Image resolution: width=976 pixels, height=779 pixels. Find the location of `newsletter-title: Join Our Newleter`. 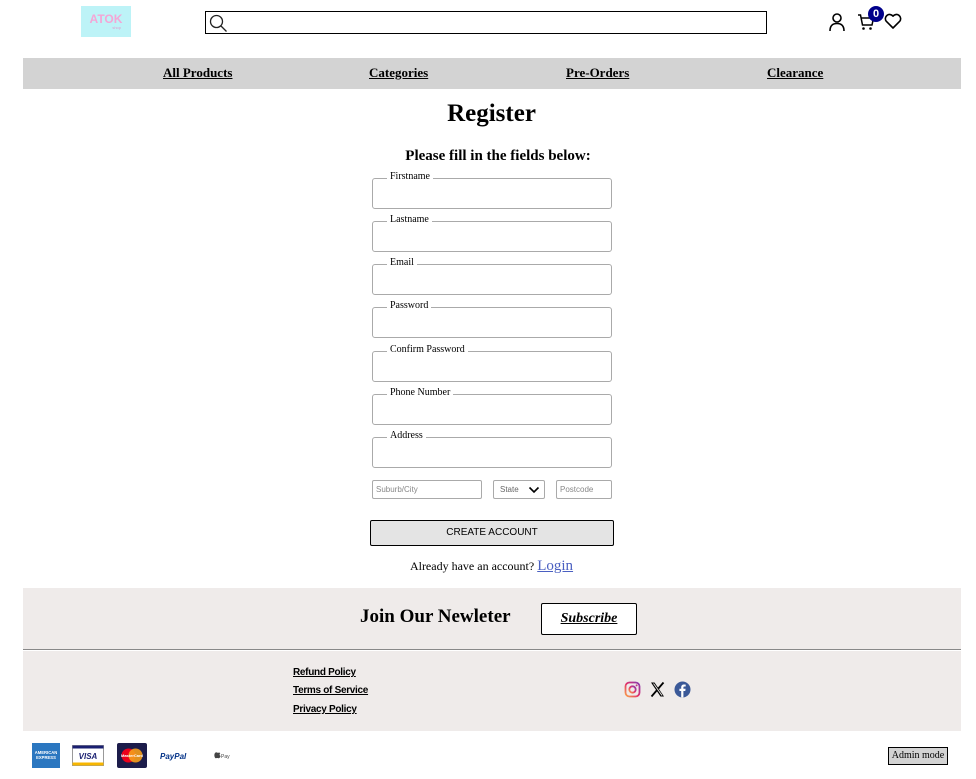

newsletter-title: Join Our Newleter is located at coordinates (435, 616).